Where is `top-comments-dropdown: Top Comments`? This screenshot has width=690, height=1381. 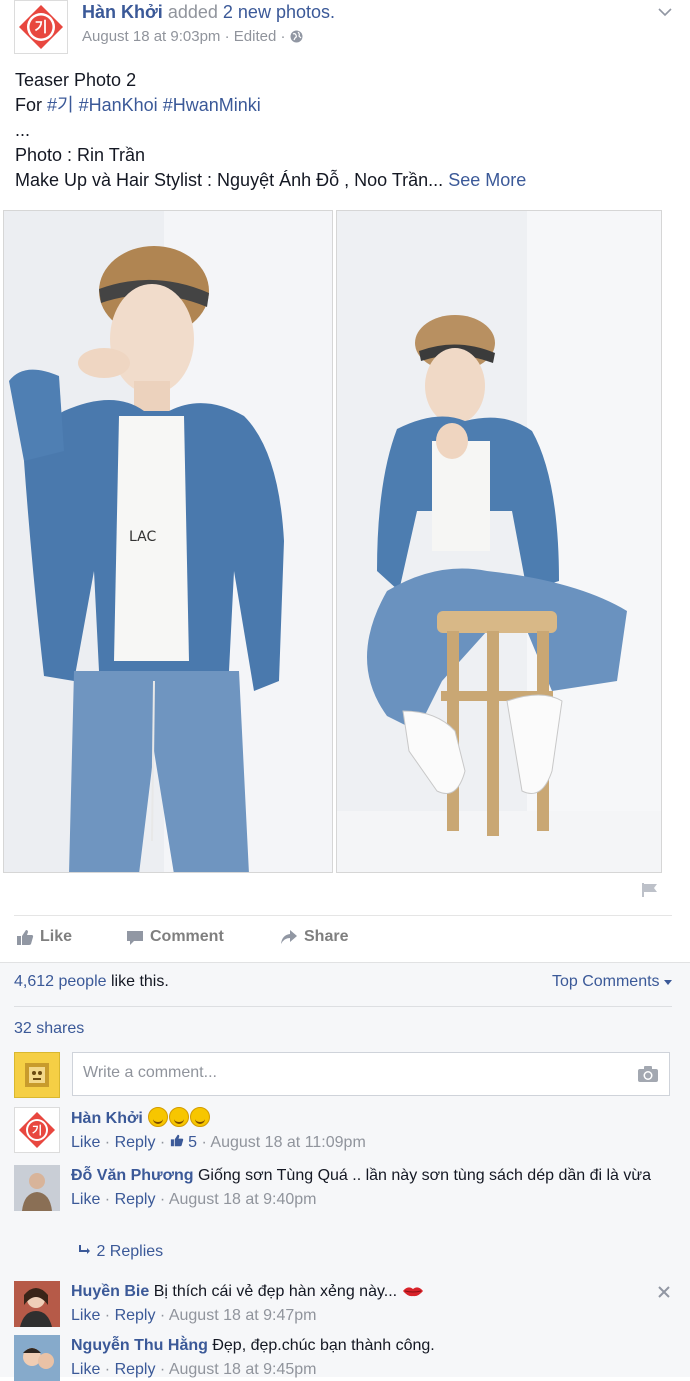
top-comments-dropdown: Top Comments is located at coordinates (612, 982).